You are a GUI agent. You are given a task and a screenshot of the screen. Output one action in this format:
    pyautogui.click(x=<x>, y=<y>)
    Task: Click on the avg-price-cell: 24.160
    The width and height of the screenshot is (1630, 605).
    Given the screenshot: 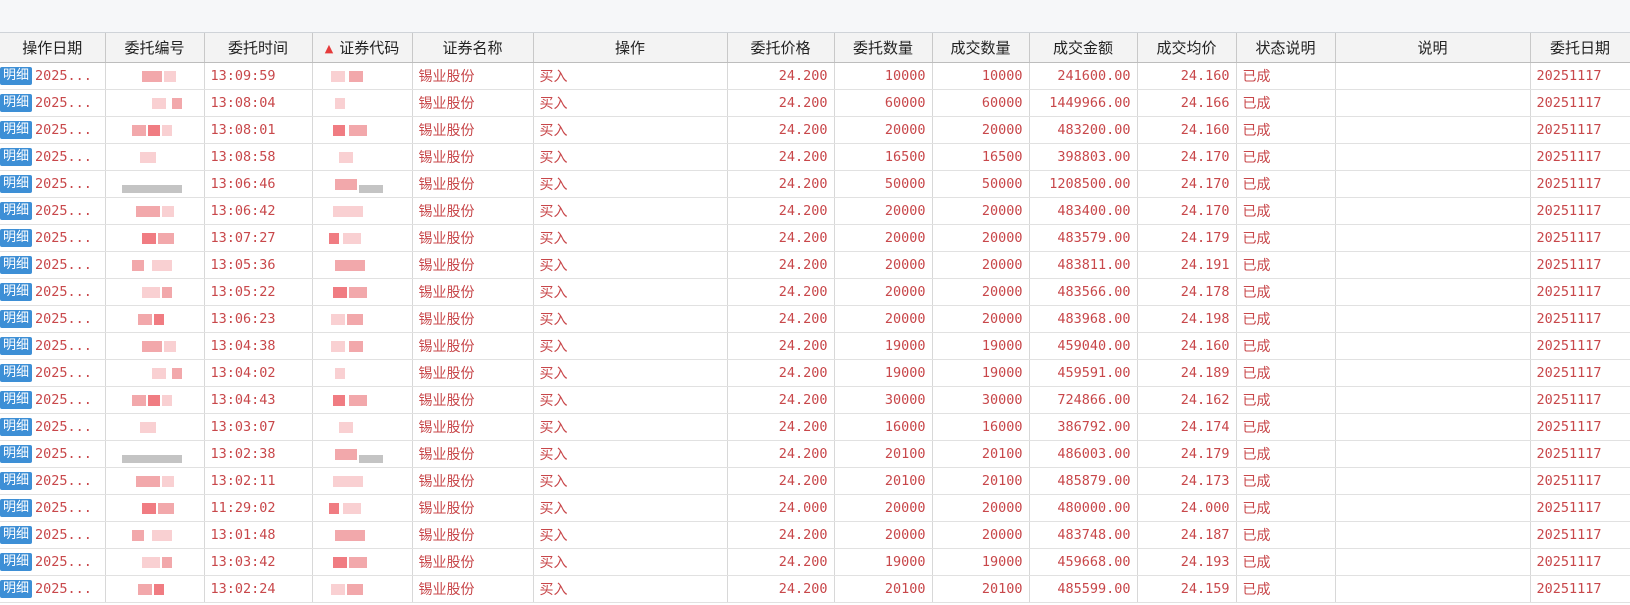 What is the action you would take?
    pyautogui.click(x=1187, y=346)
    